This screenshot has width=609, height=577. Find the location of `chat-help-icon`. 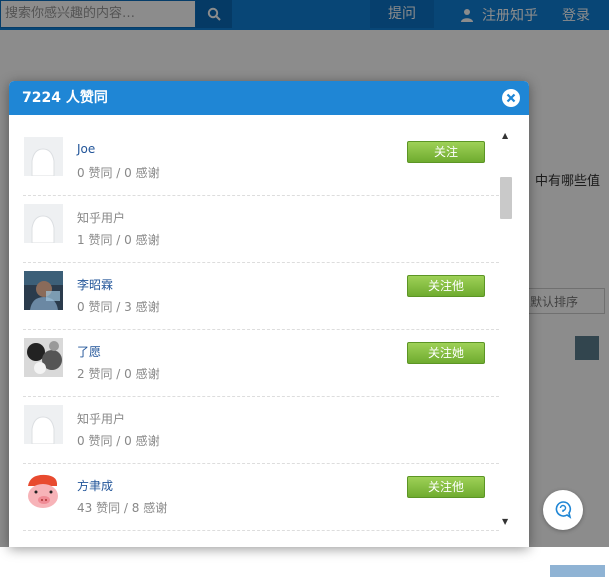

chat-help-icon is located at coordinates (563, 510).